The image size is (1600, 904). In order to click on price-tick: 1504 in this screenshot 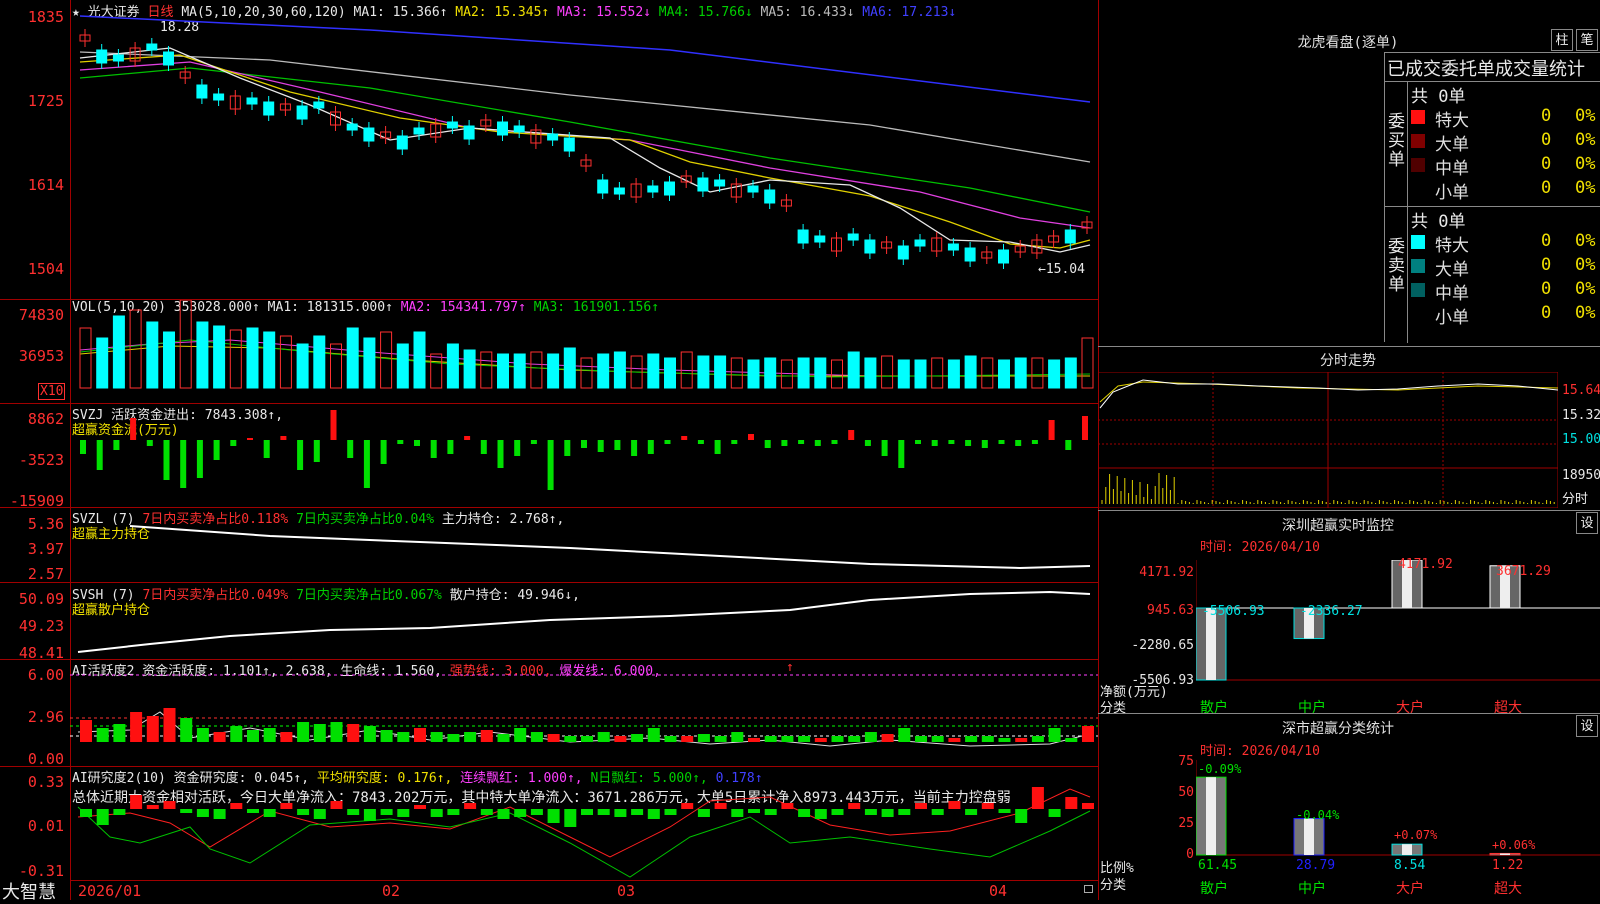, I will do `click(45, 269)`.